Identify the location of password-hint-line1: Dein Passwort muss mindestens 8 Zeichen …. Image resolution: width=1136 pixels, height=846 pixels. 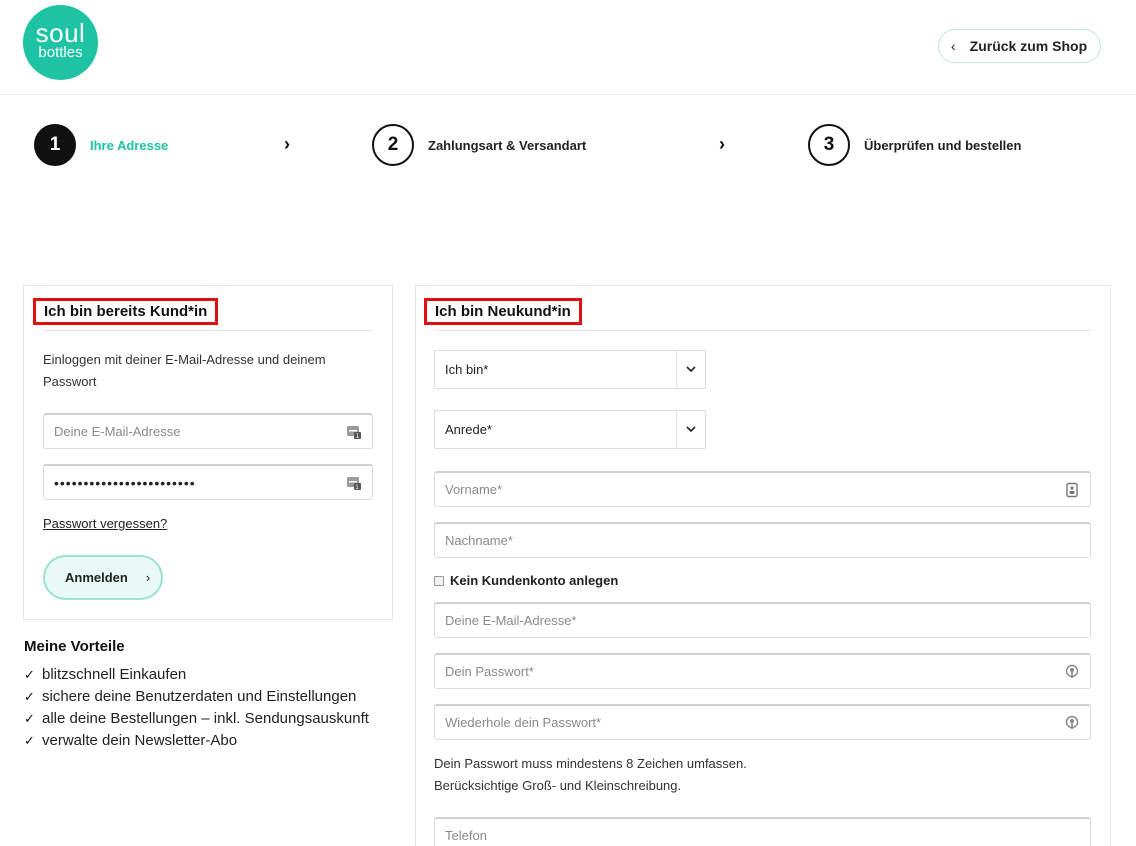
(590, 763).